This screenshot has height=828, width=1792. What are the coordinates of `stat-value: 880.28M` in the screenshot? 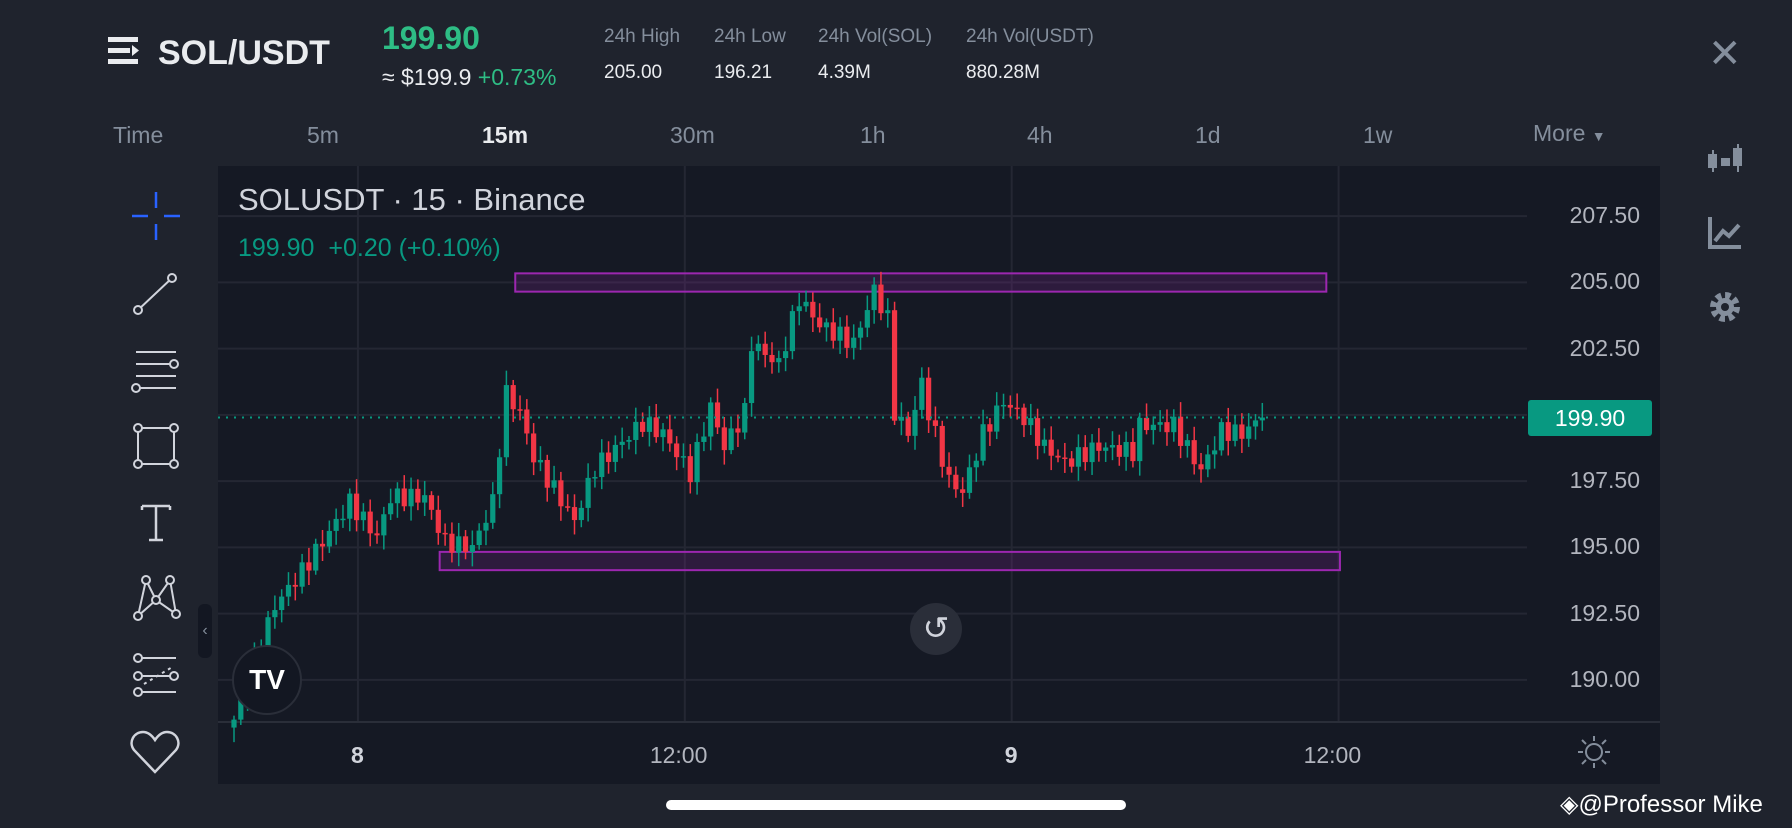 It's located at (1003, 72).